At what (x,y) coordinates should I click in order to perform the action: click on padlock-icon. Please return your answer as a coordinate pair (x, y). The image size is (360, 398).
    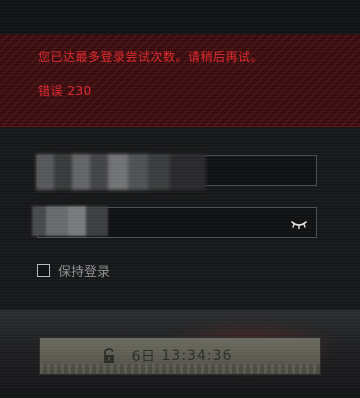
    Looking at the image, I should click on (109, 356).